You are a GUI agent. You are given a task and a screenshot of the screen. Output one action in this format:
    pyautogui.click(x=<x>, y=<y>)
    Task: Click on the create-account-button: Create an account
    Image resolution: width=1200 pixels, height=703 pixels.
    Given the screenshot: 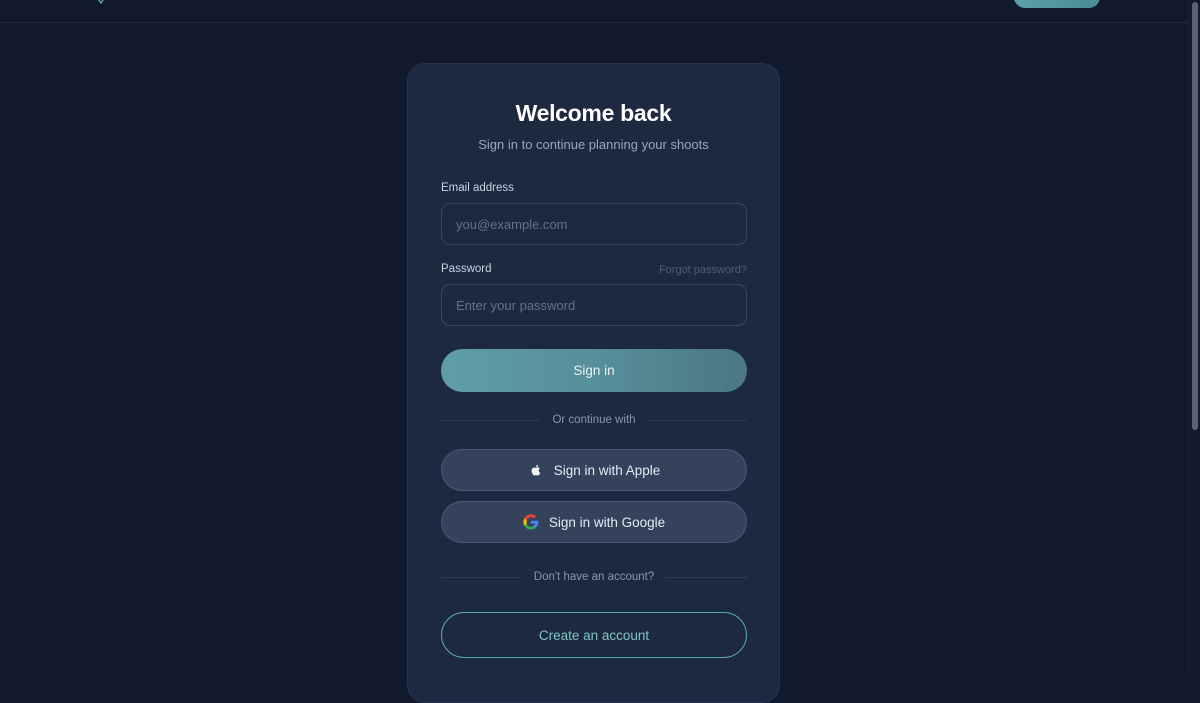 What is the action you would take?
    pyautogui.click(x=594, y=635)
    